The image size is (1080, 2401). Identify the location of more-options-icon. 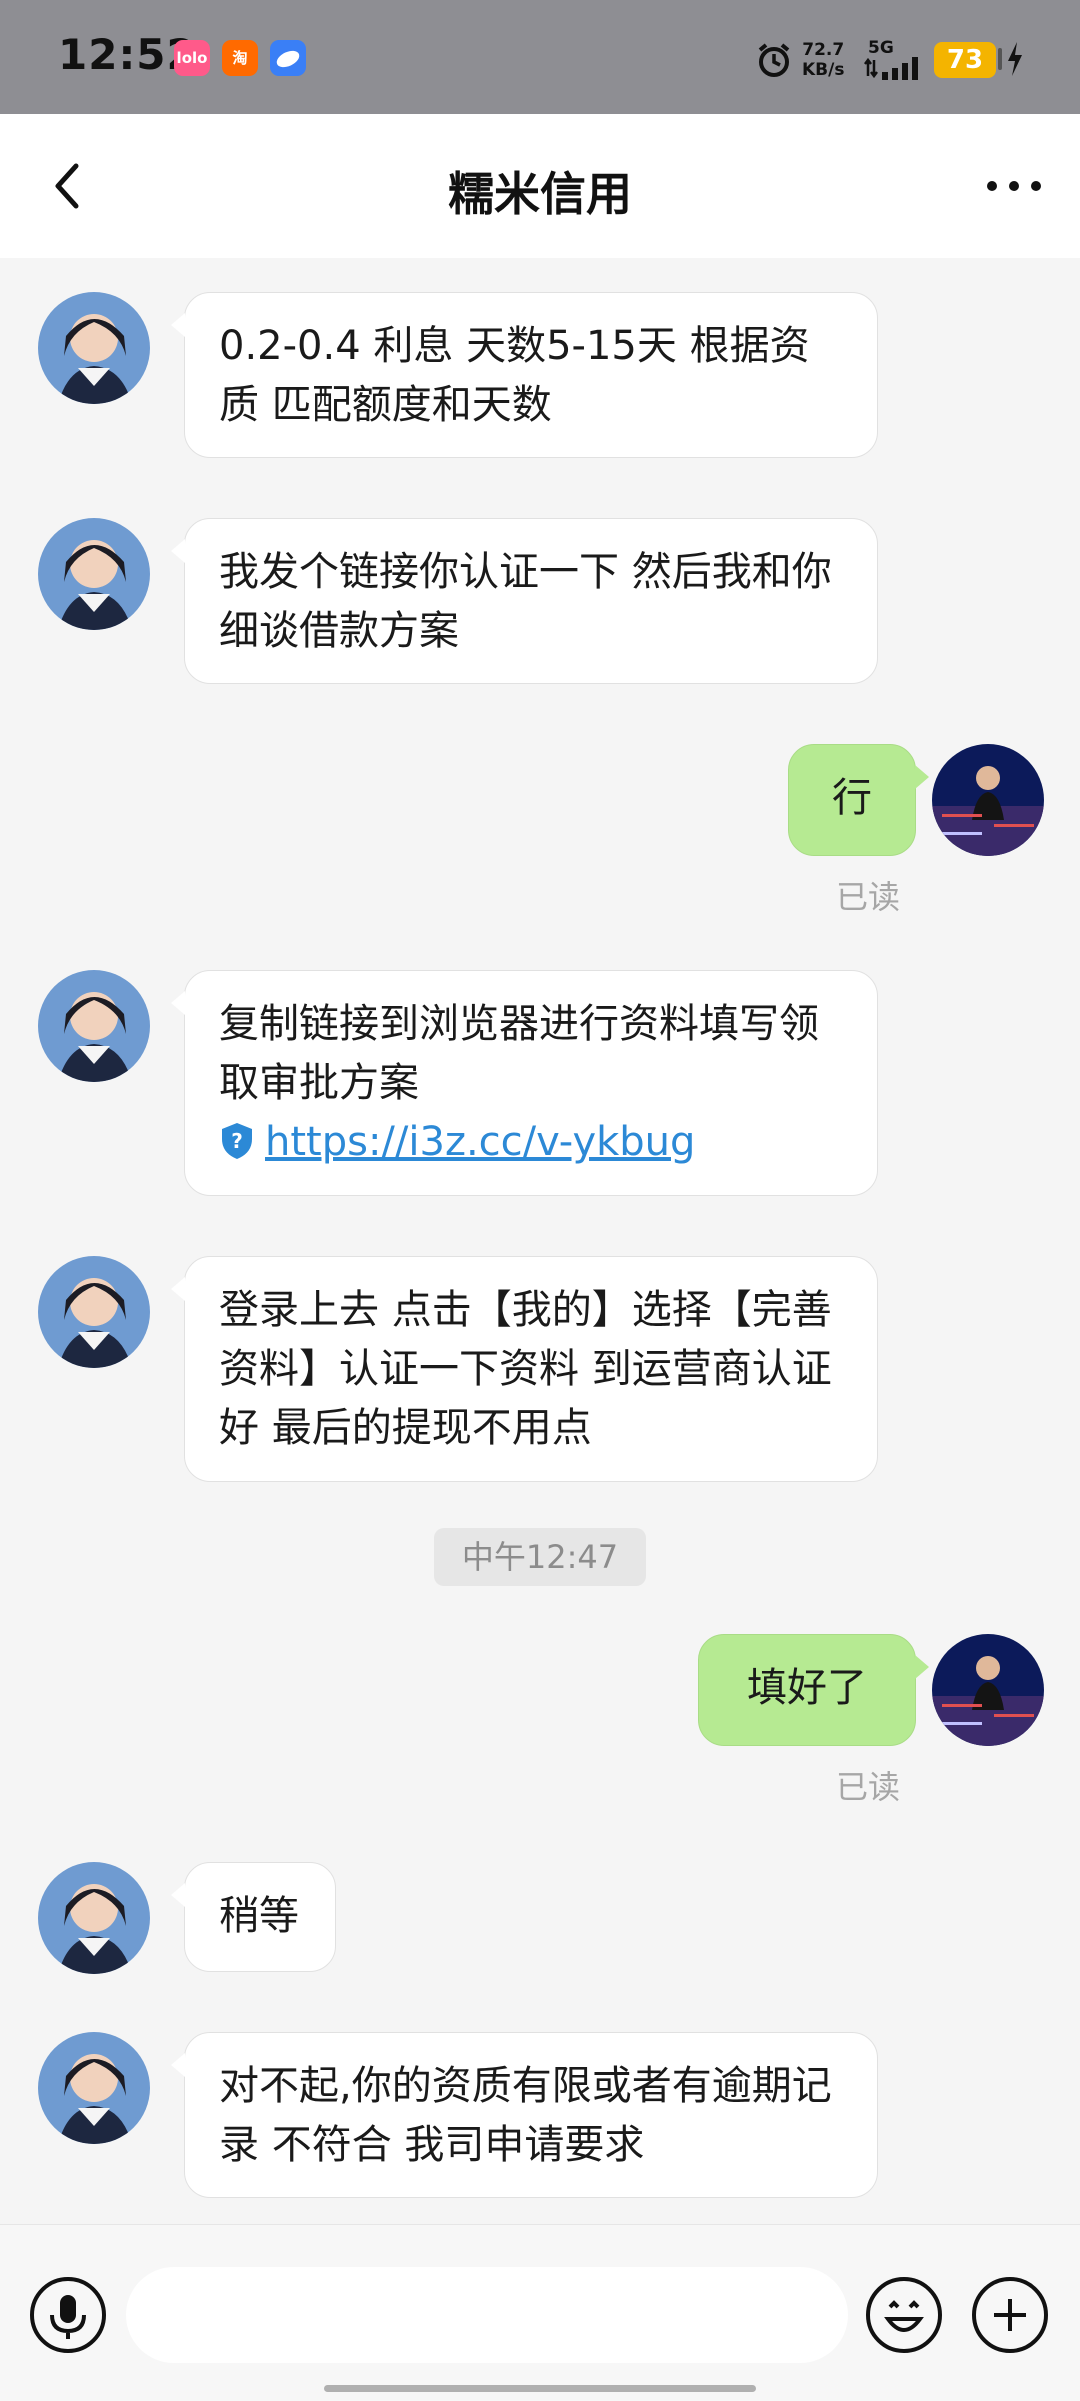
(1014, 186).